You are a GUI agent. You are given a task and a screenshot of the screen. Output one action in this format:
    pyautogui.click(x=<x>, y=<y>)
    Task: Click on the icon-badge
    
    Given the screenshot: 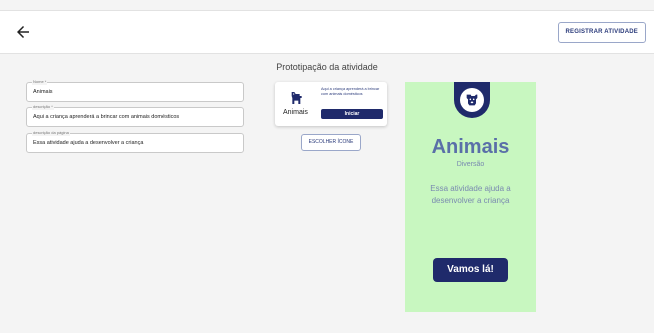 What is the action you would take?
    pyautogui.click(x=472, y=100)
    